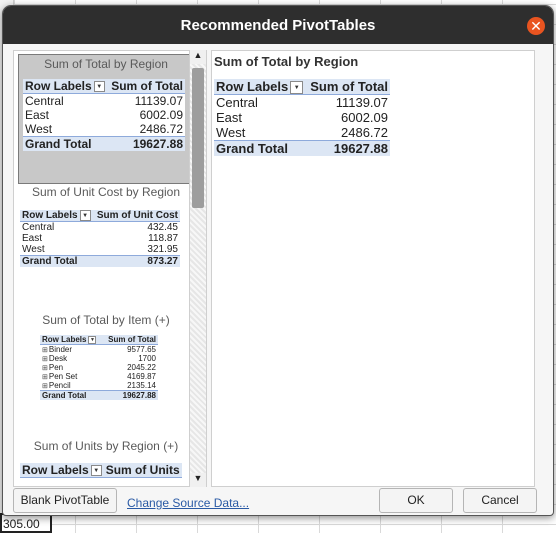 The width and height of the screenshot is (556, 533). I want to click on cancel-button: Cancel, so click(500, 500).